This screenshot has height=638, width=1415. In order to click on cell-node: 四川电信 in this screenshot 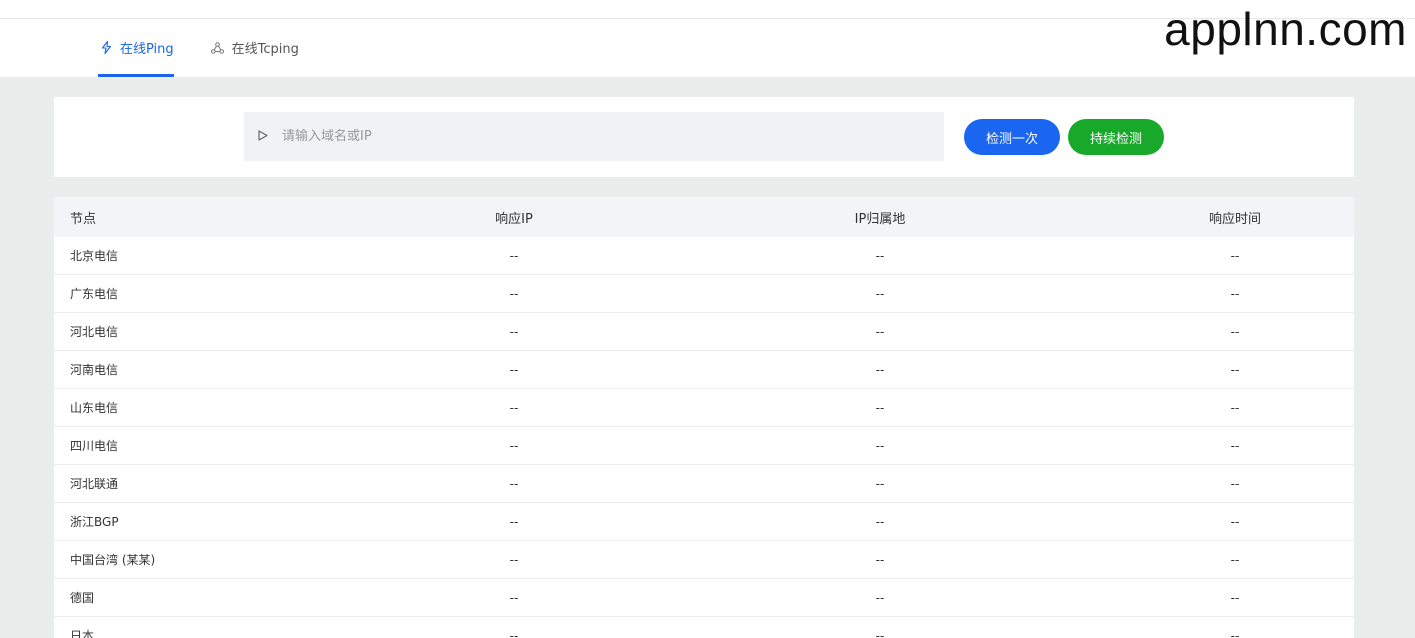, I will do `click(94, 446)`.